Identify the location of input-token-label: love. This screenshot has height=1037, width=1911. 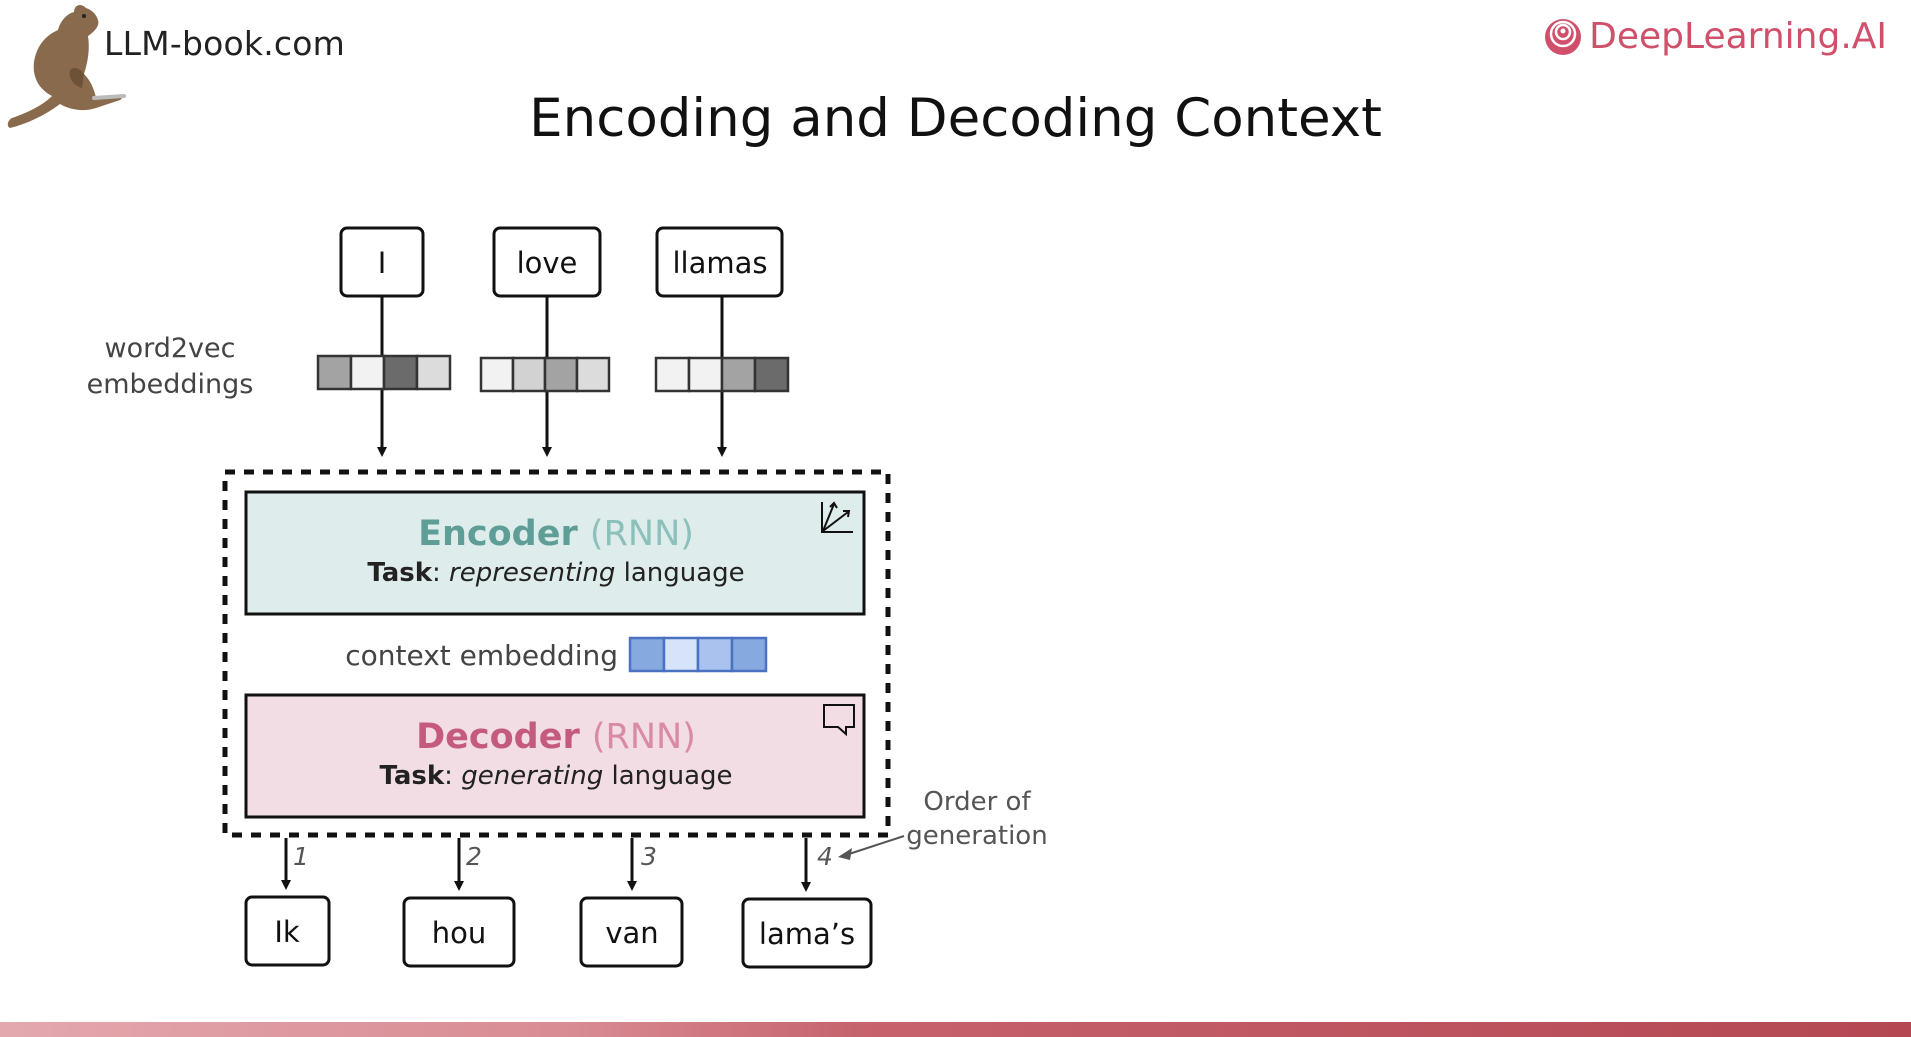
(547, 263).